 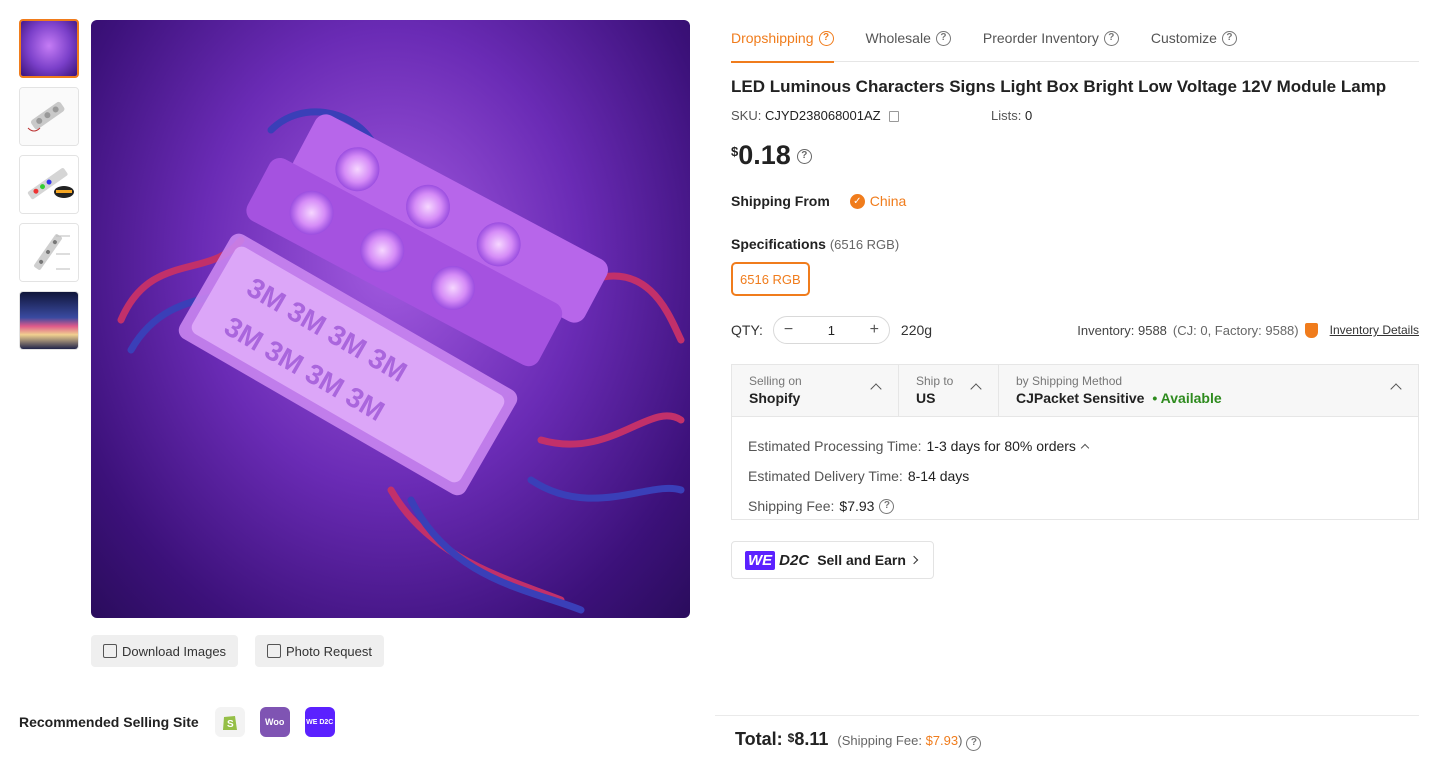 I want to click on price-currency: $, so click(x=735, y=151).